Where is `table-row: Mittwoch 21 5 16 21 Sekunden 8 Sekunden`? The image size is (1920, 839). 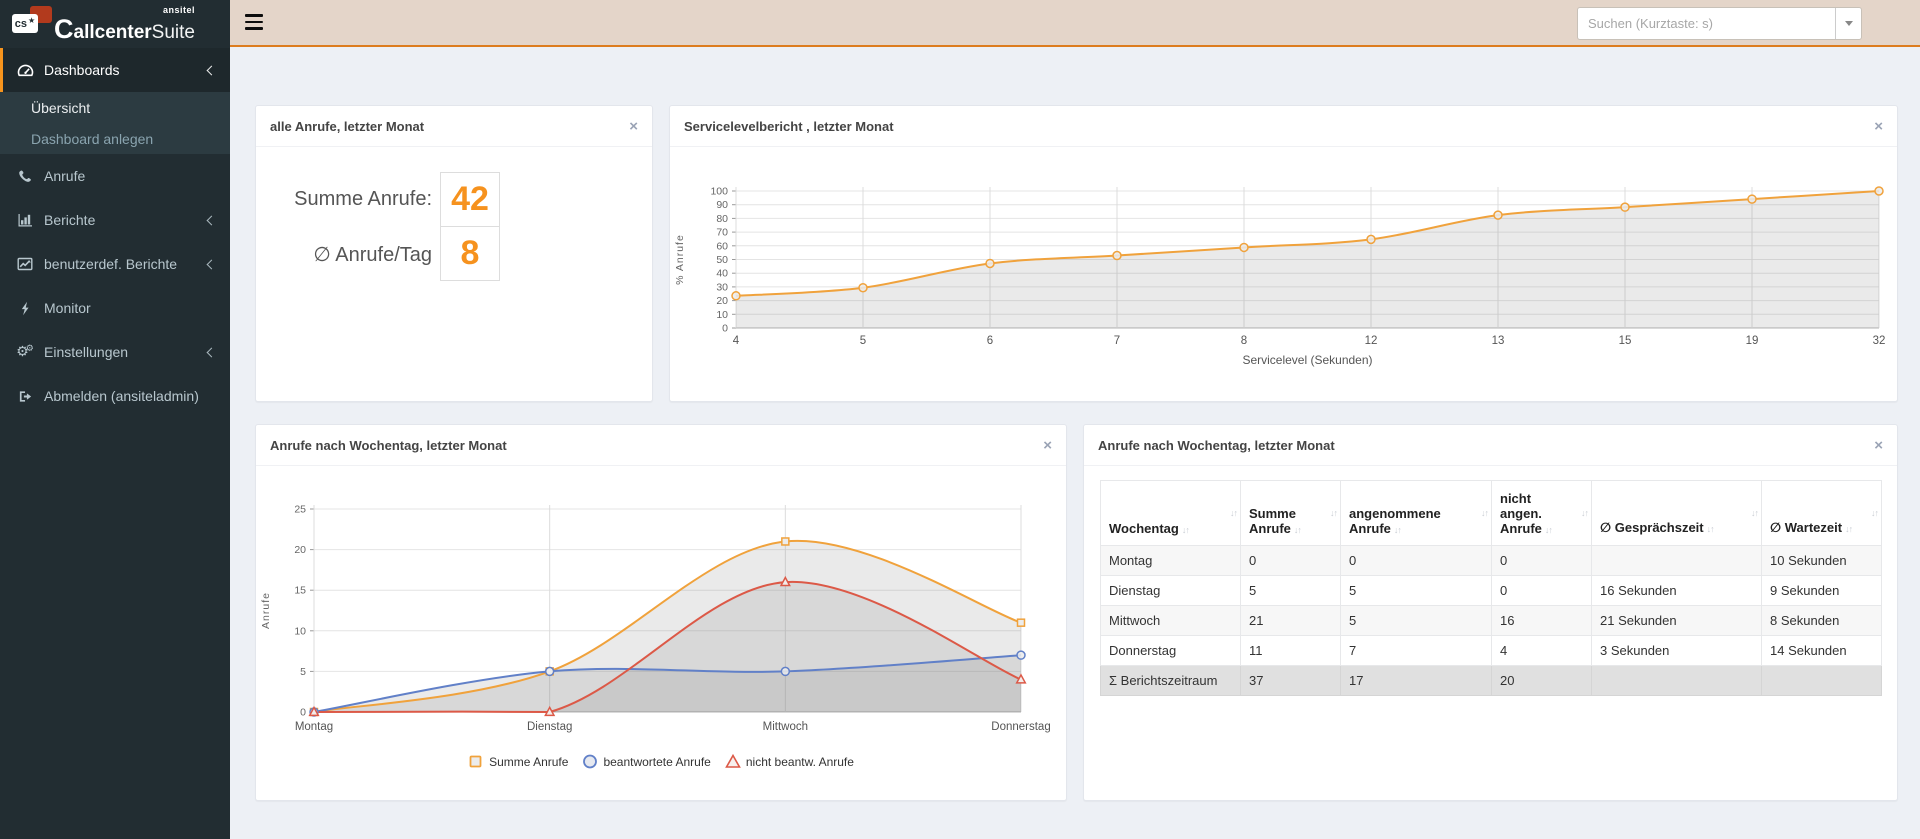
table-row: Mittwoch 21 5 16 21 Sekunden 8 Sekunden is located at coordinates (1491, 620).